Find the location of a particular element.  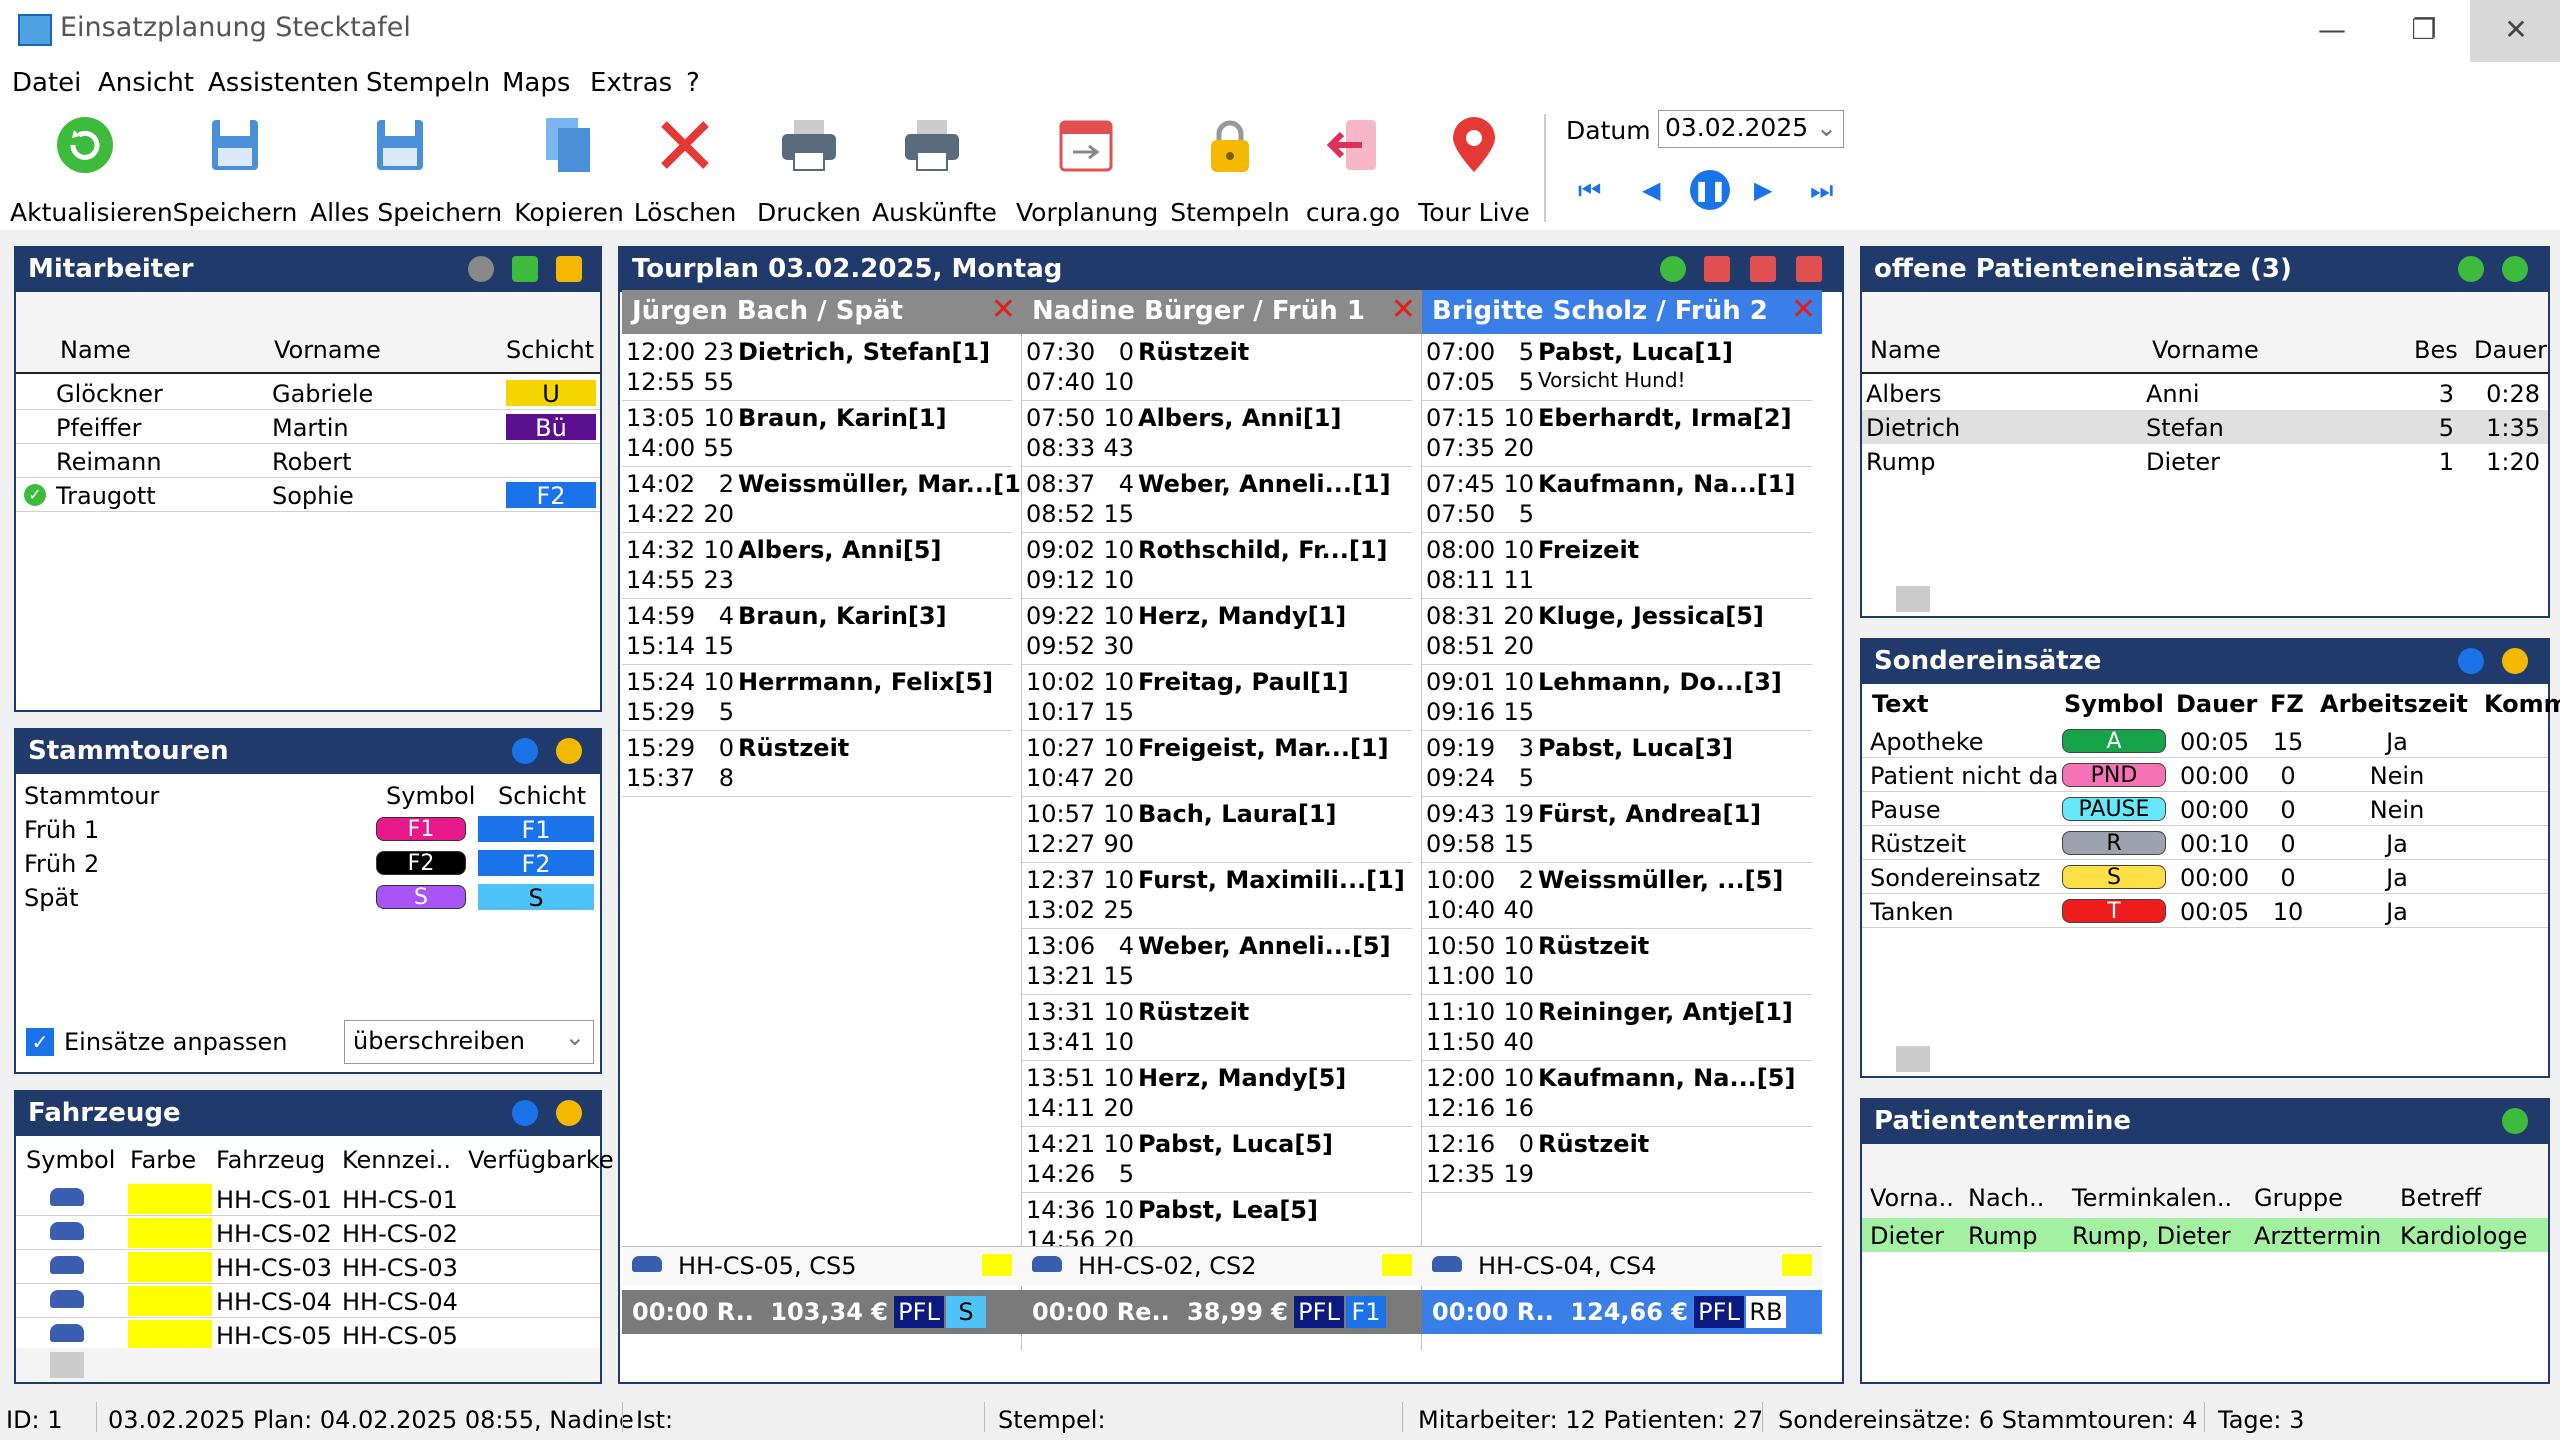

stamp-button: Stempeln is located at coordinates (1230, 170).